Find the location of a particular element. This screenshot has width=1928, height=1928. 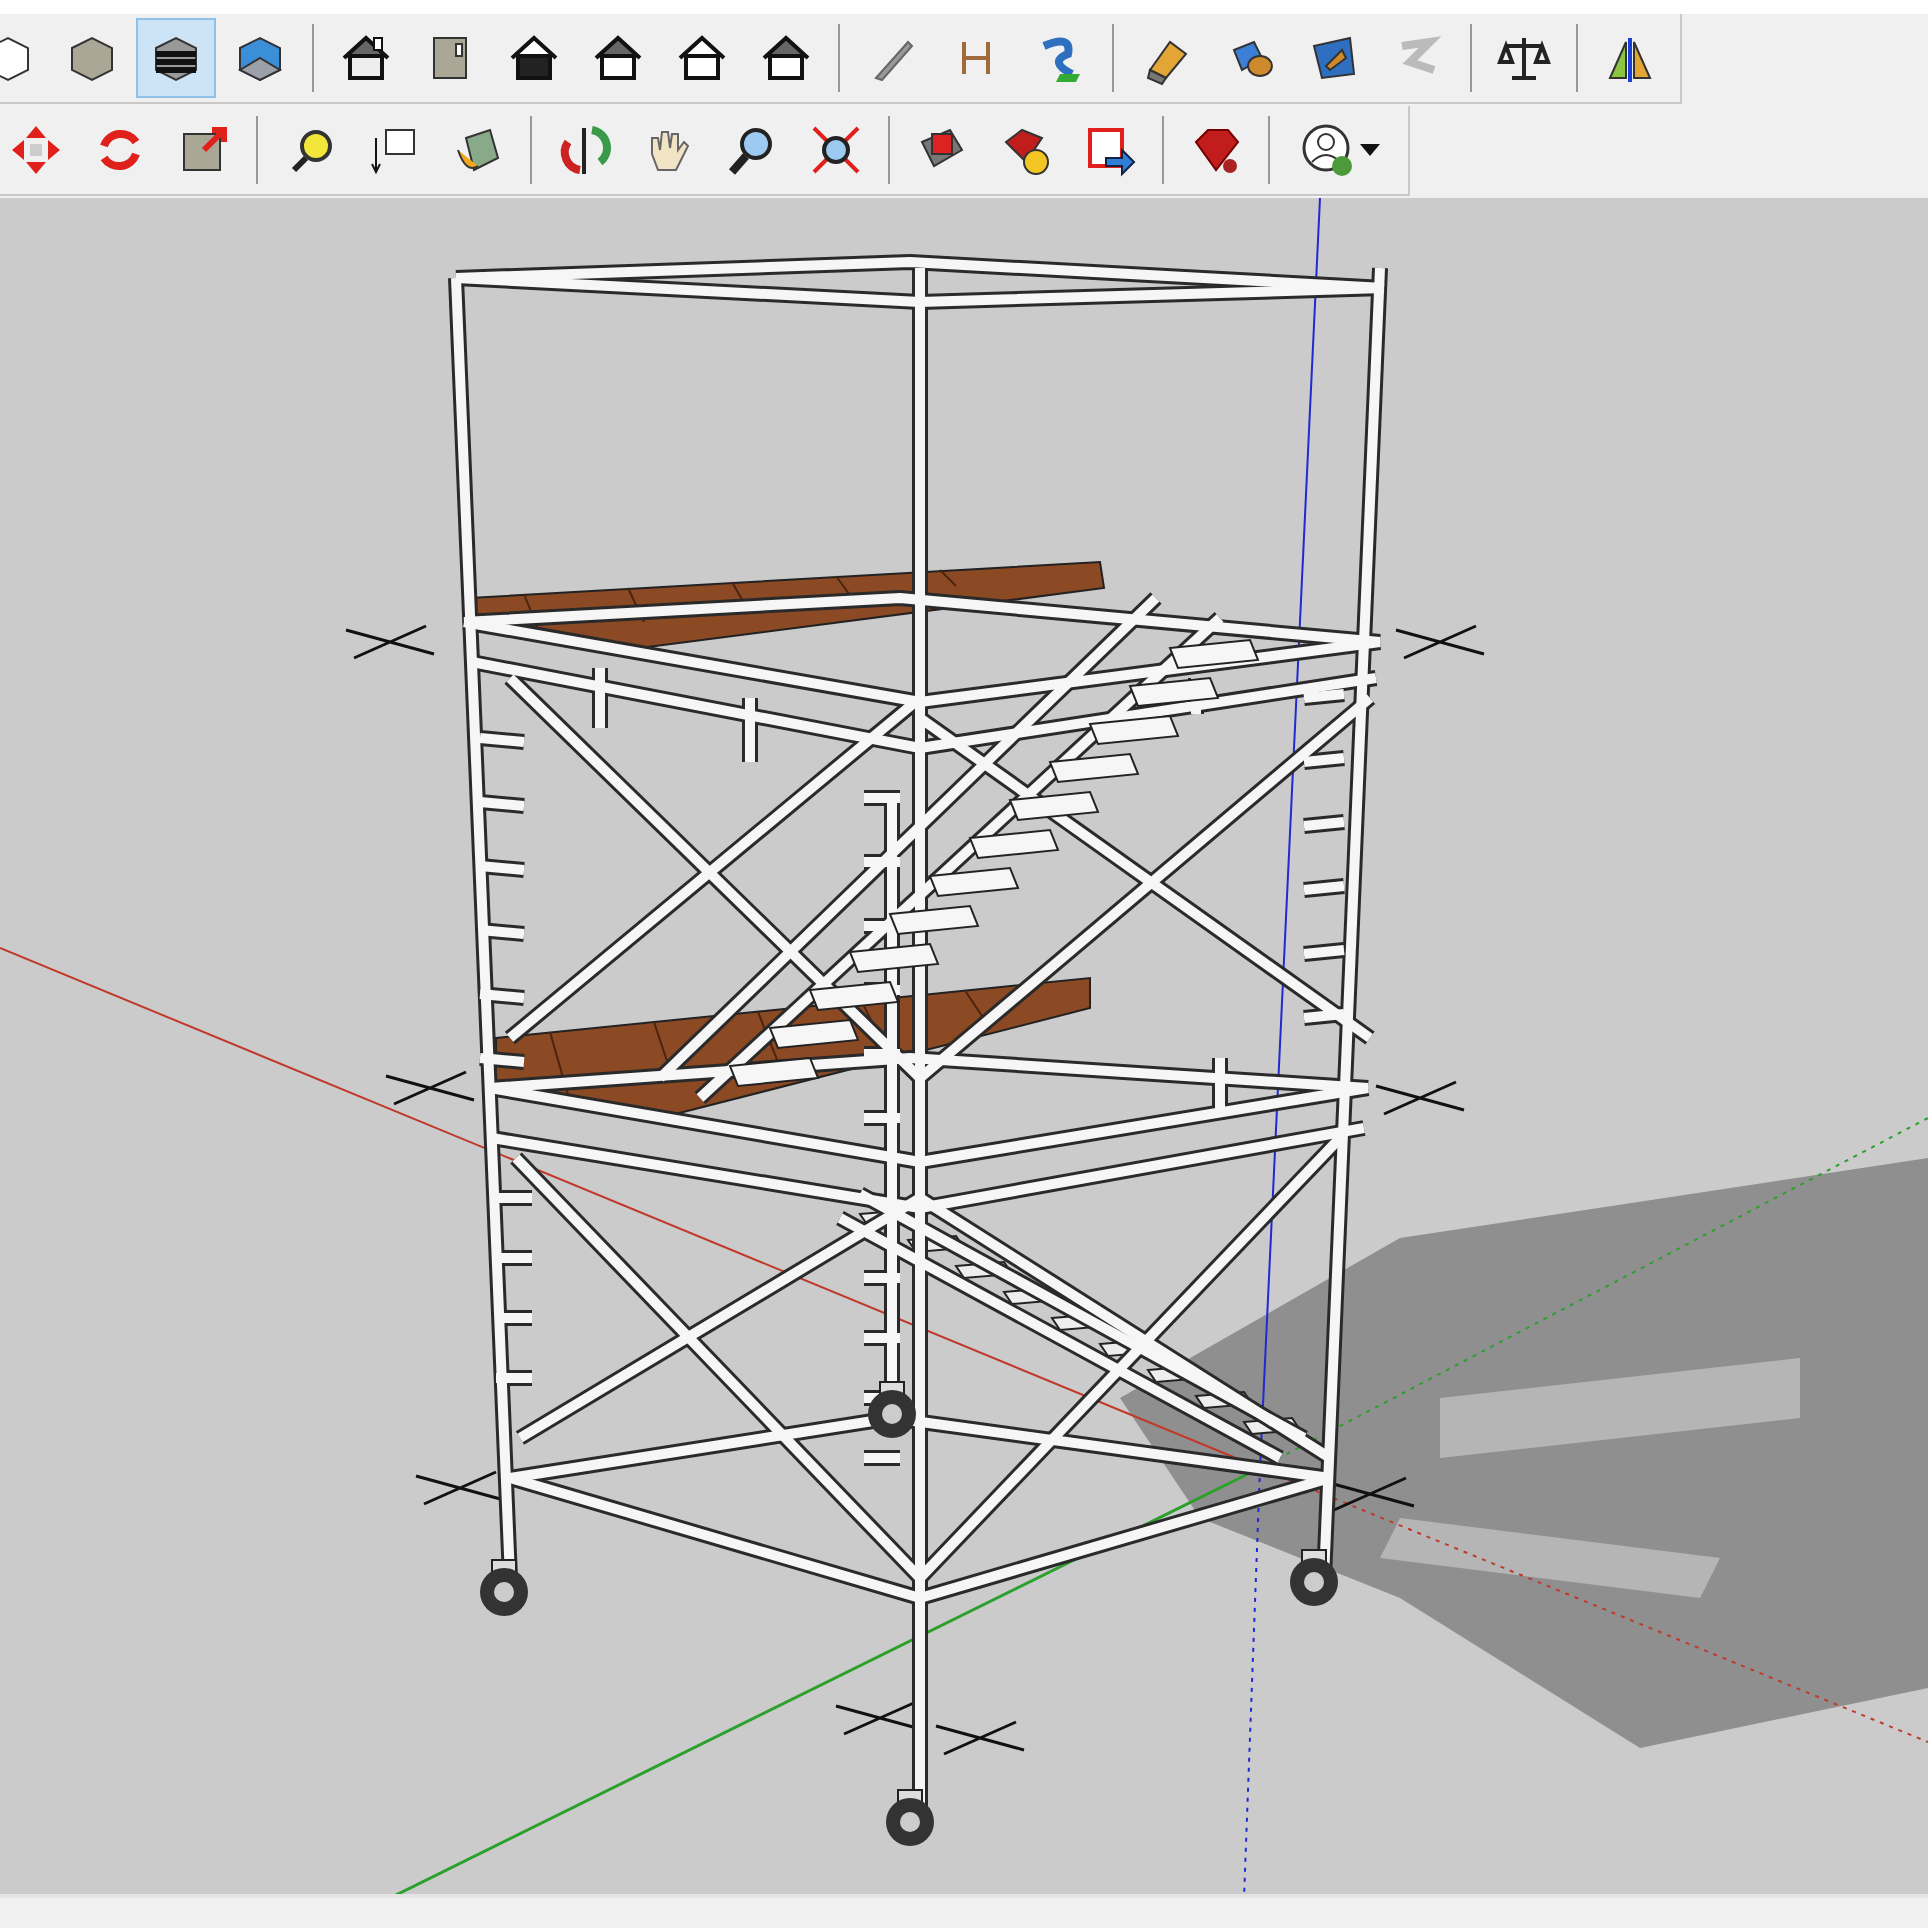

move-icon is located at coordinates (36, 150).